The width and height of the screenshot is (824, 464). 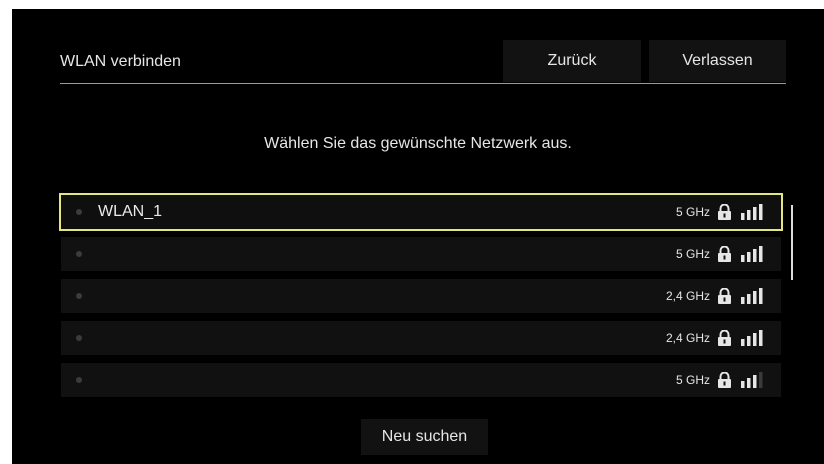 I want to click on network-row-4: 2,4 GHz, so click(x=421, y=338).